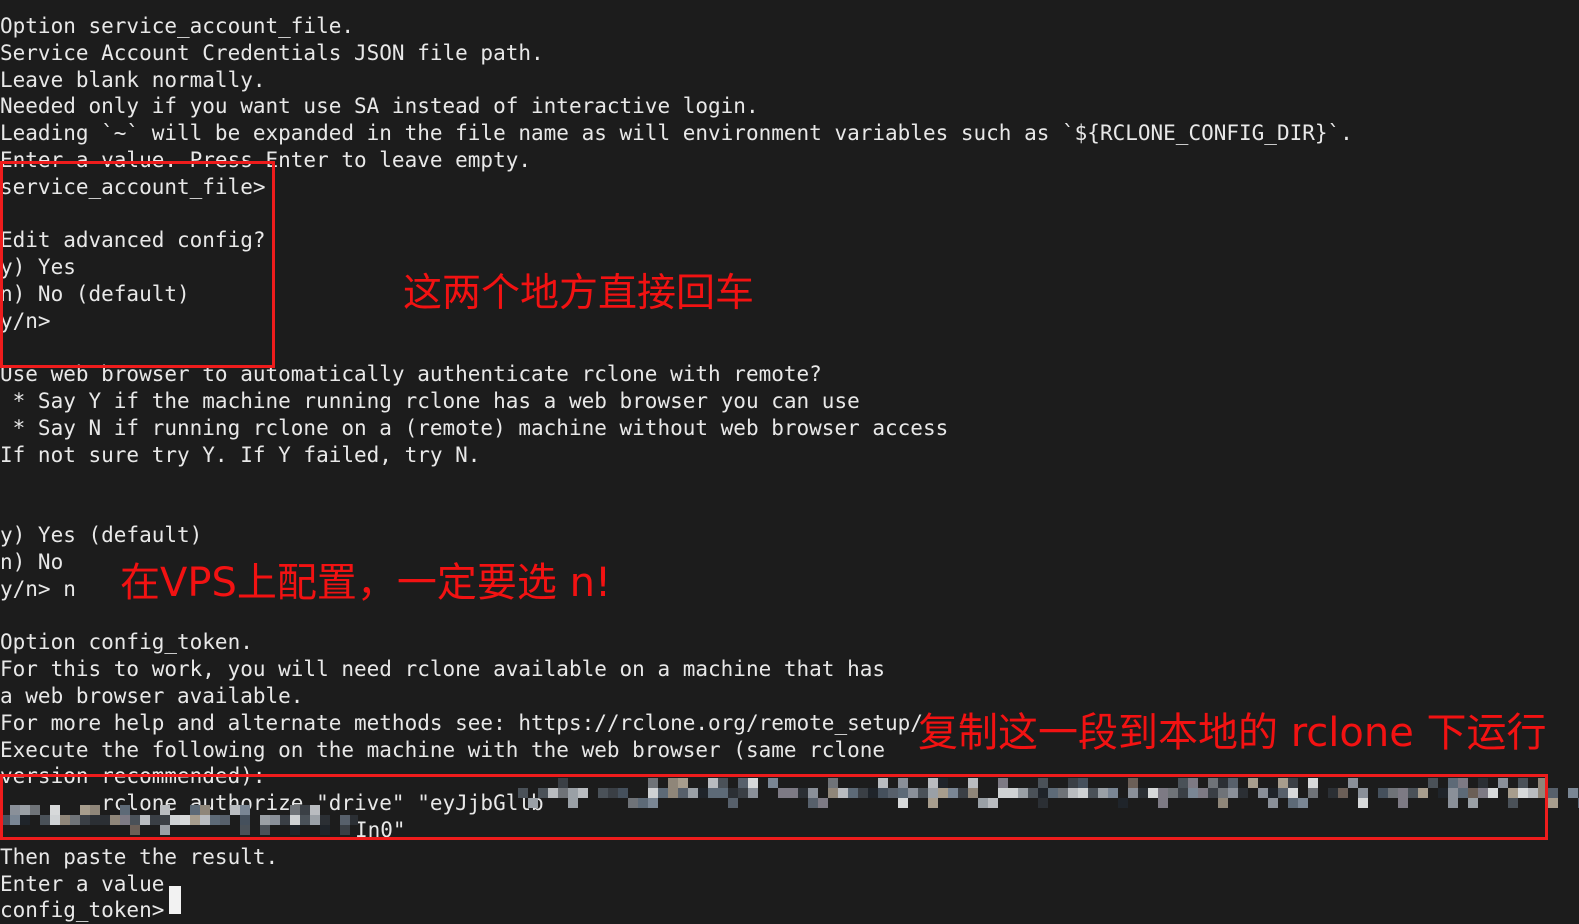 Image resolution: width=1579 pixels, height=924 pixels. What do you see at coordinates (139, 856) in the screenshot?
I see `terminal-line: Then paste the result.` at bounding box center [139, 856].